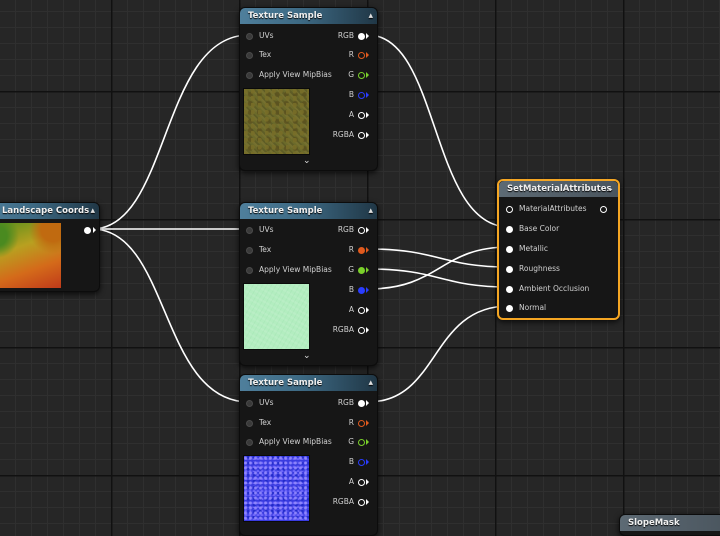 This screenshot has width=720, height=536. Describe the element at coordinates (553, 208) in the screenshot. I see `pin-label: MaterialAttributes` at that location.